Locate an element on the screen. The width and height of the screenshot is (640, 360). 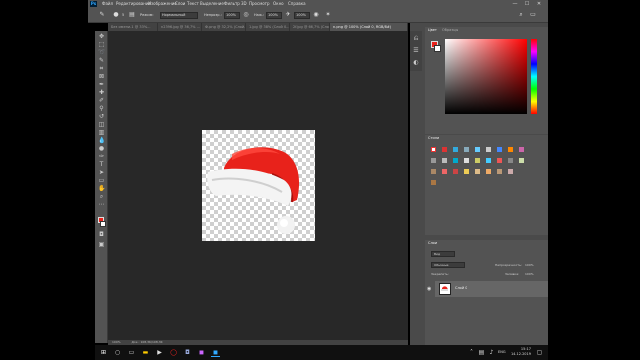
notifications-icon: ▢ is located at coordinates (539, 352).